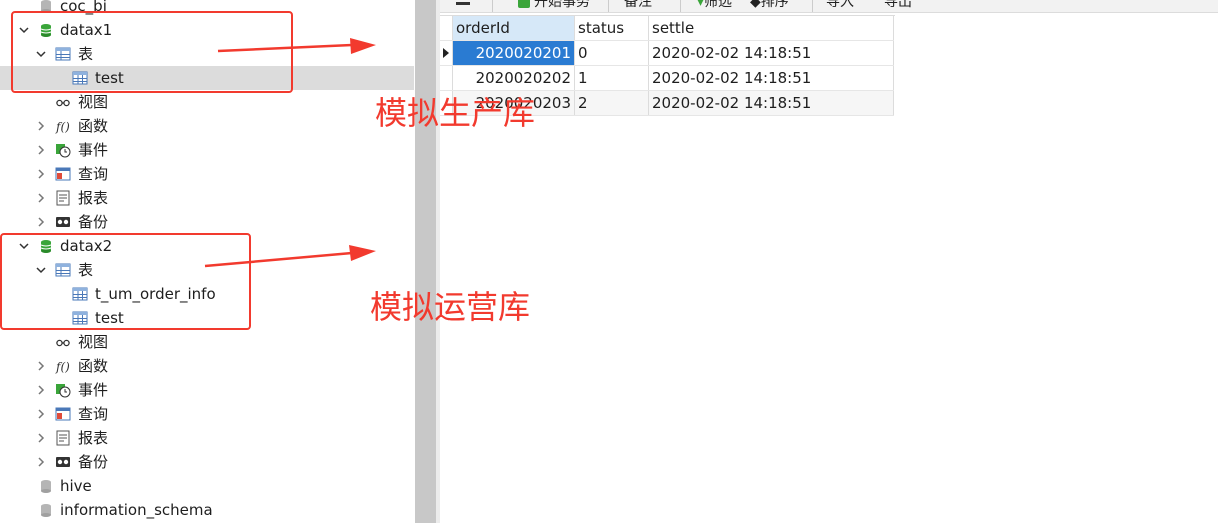  Describe the element at coordinates (611, 78) in the screenshot. I see `table-cell: 1` at that location.